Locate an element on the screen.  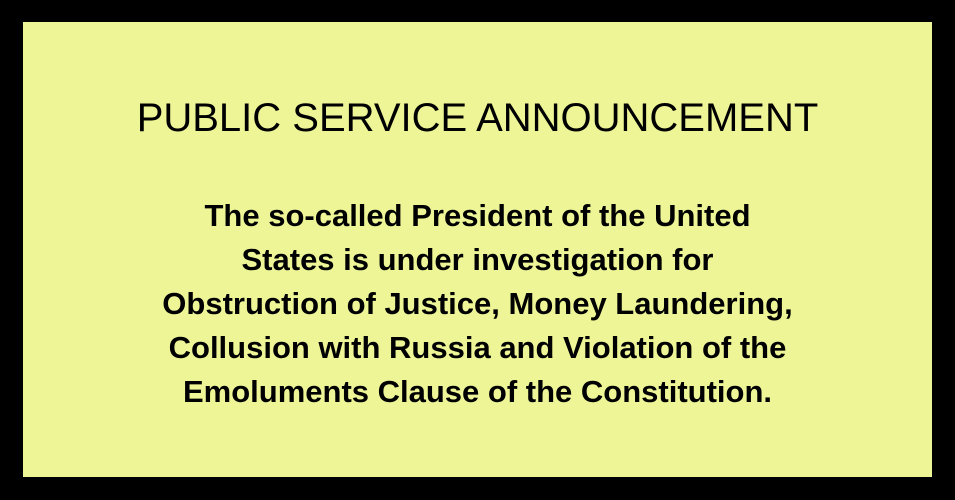
announcement-title: PUBLIC SERVICE ANNOUNCEMENT is located at coordinates (477, 118).